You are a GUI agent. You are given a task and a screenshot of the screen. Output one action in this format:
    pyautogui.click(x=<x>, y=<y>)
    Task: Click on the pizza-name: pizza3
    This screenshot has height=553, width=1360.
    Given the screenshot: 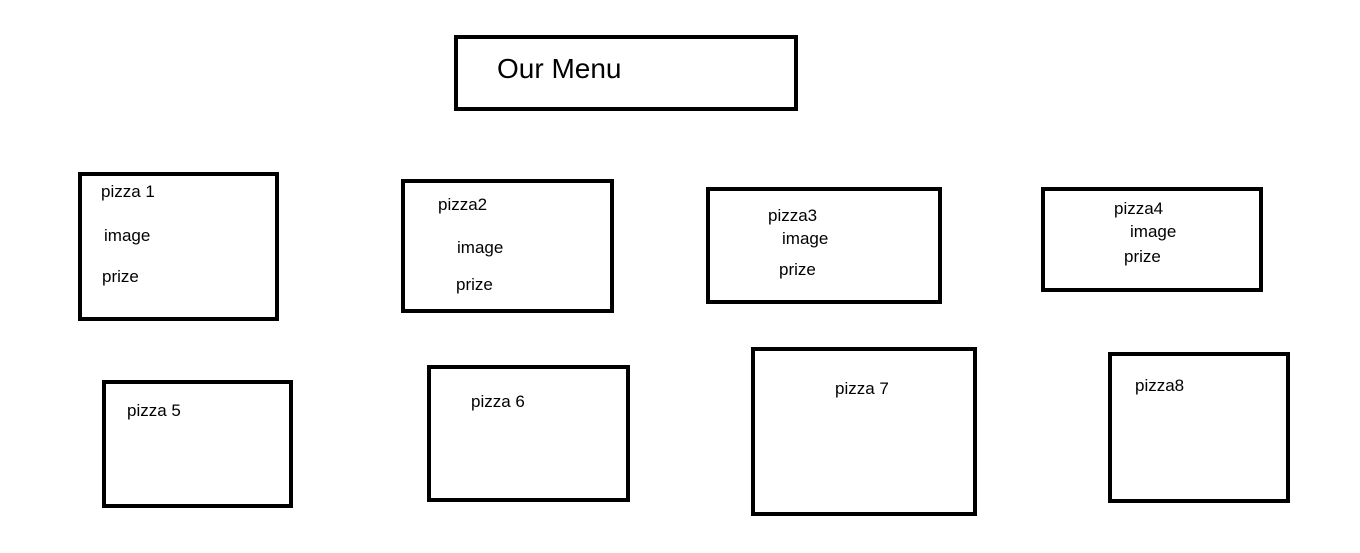 What is the action you would take?
    pyautogui.click(x=793, y=215)
    